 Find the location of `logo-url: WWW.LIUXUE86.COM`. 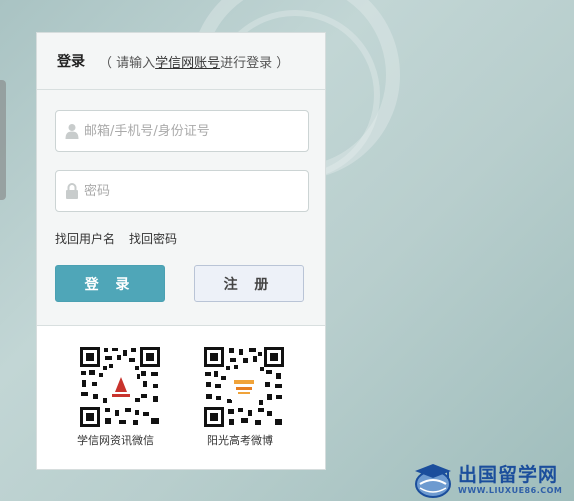

logo-url: WWW.LIUXUE86.COM is located at coordinates (510, 490).